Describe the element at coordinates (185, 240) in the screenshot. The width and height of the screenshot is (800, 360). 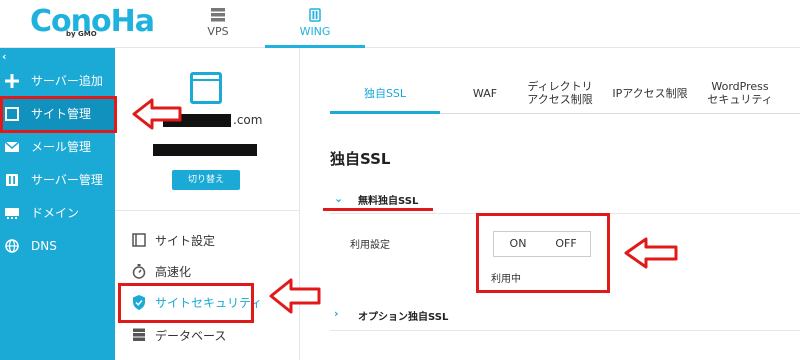
I see `menu-item-label: サイト設定` at that location.